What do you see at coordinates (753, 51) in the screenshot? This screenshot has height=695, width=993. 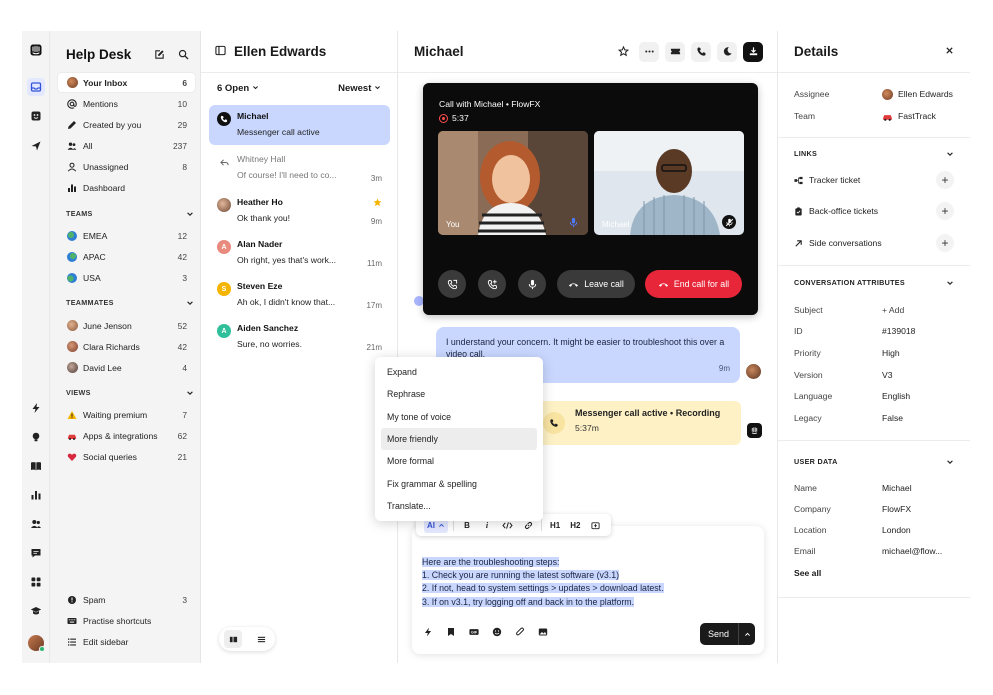 I see `close-conversation-button` at bounding box center [753, 51].